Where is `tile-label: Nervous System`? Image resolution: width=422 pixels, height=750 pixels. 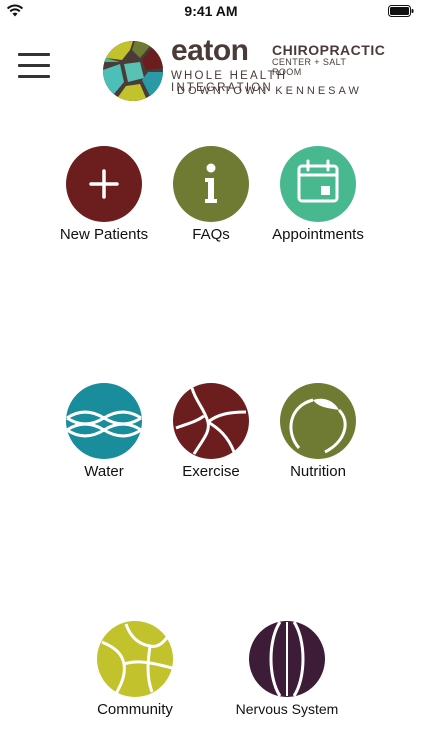
tile-label: Nervous System is located at coordinates (287, 709).